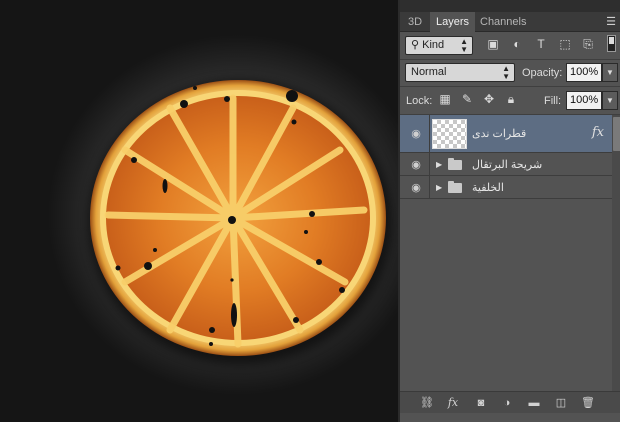 The height and width of the screenshot is (422, 620). What do you see at coordinates (449, 134) in the screenshot?
I see `layer-thumbnail` at bounding box center [449, 134].